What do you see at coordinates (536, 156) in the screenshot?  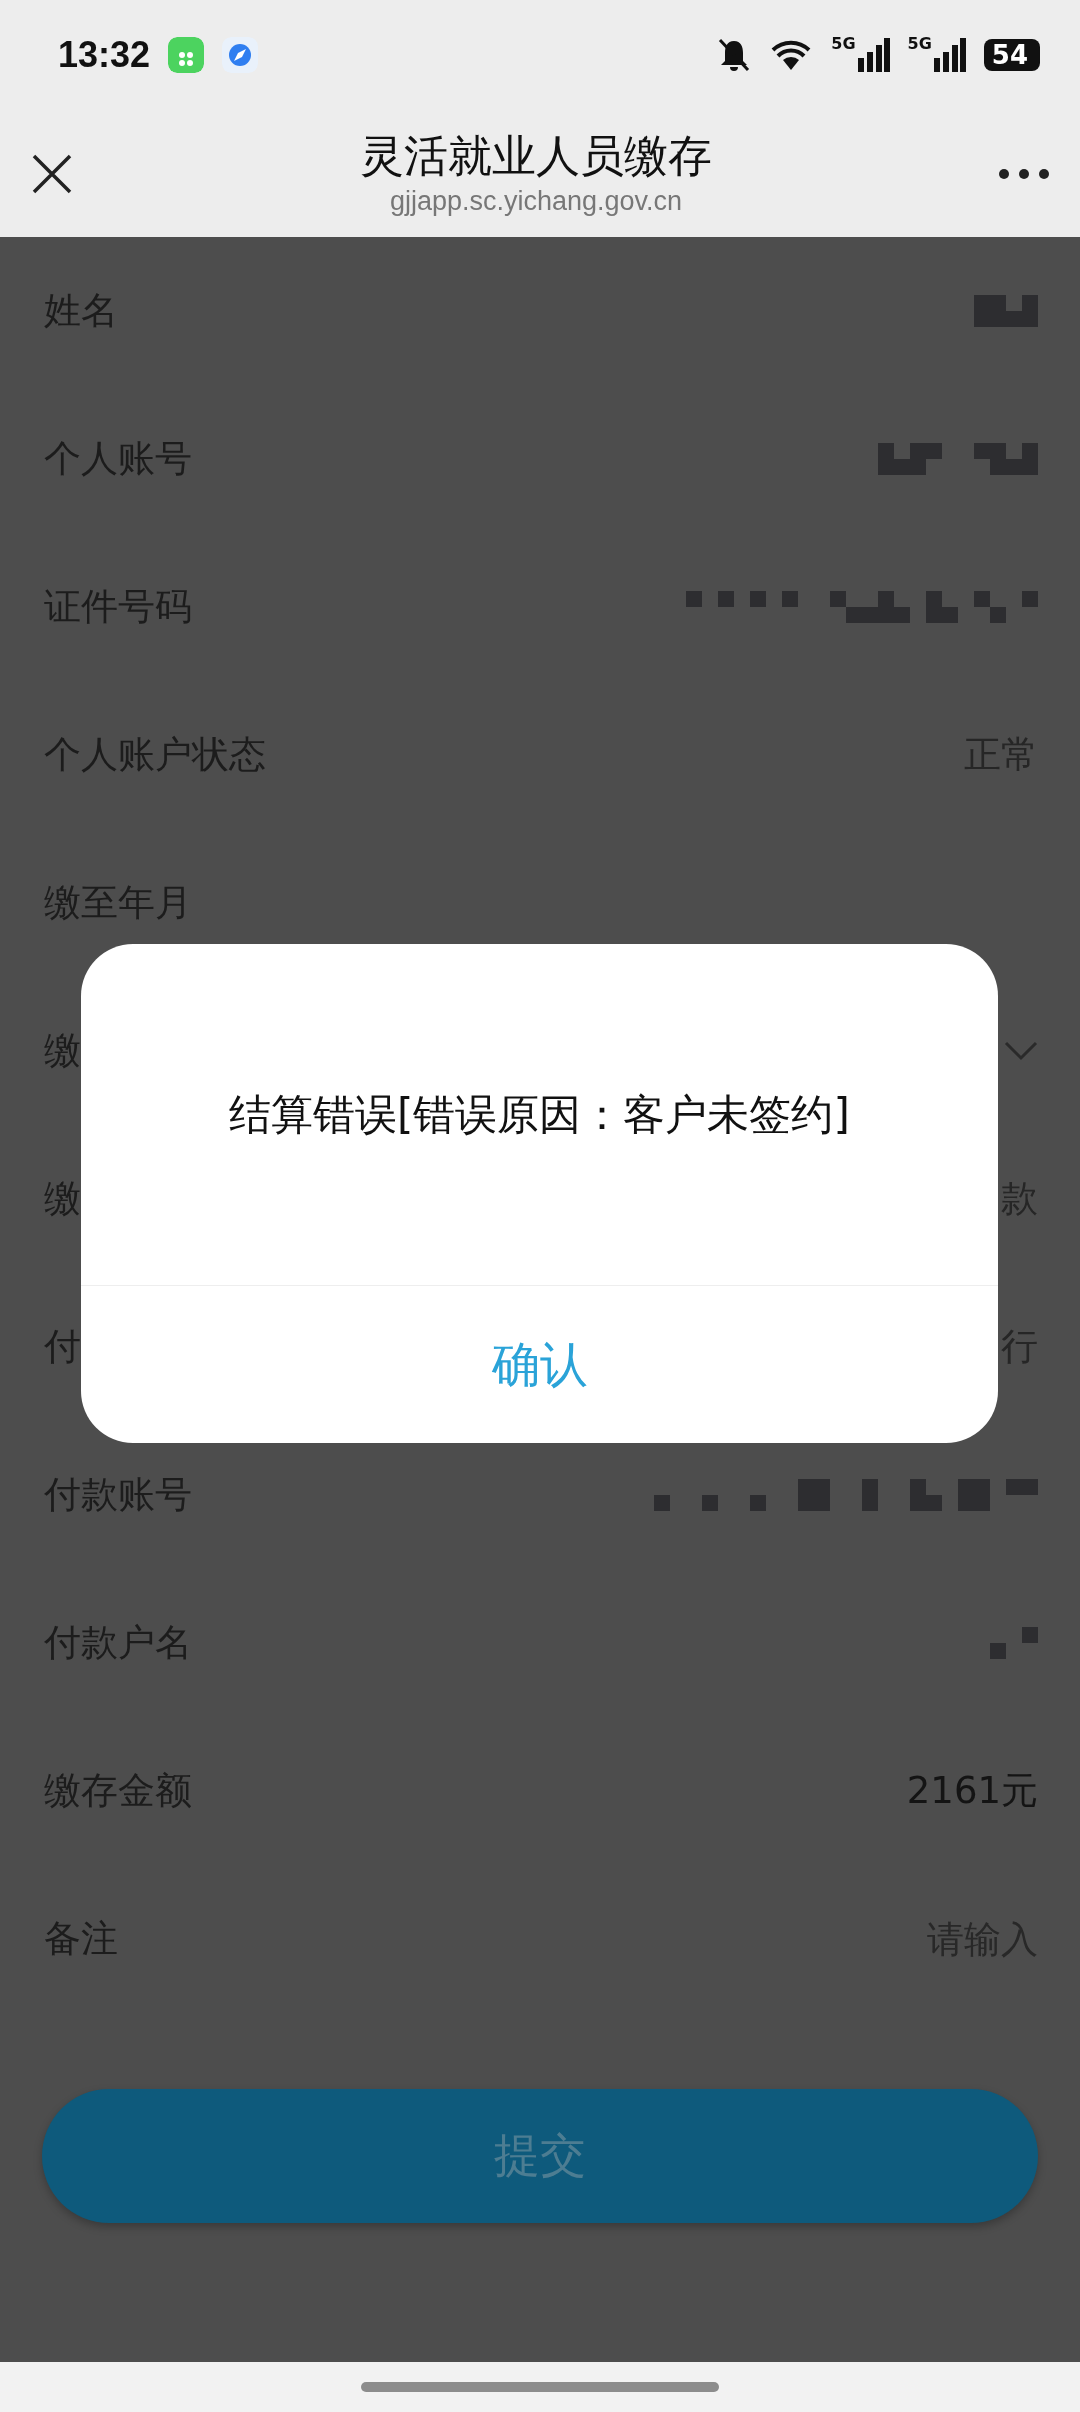 I see `page-title: 灵活就业人员缴存` at bounding box center [536, 156].